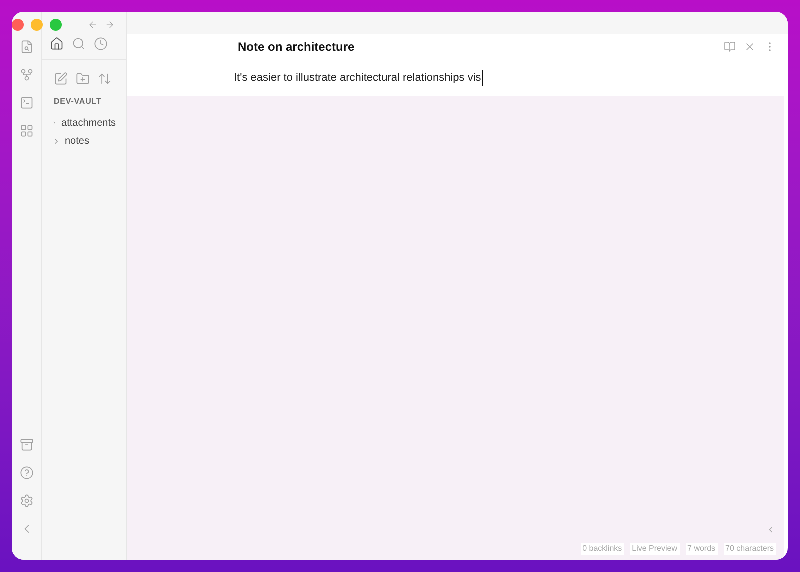 This screenshot has width=800, height=572. What do you see at coordinates (702, 549) in the screenshot?
I see `status-item: 7 words` at bounding box center [702, 549].